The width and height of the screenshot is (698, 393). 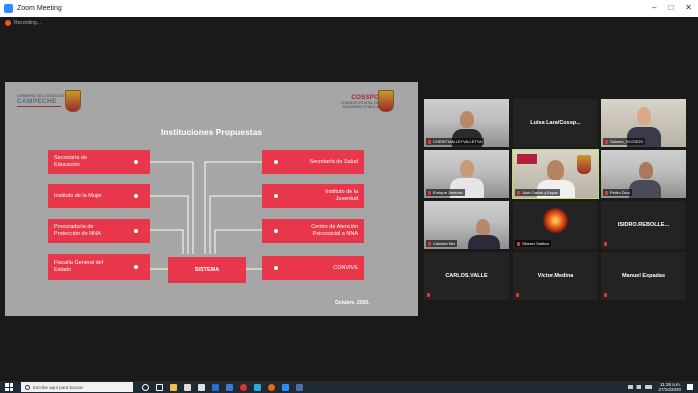 I want to click on windows-start-icon, so click(x=9, y=387).